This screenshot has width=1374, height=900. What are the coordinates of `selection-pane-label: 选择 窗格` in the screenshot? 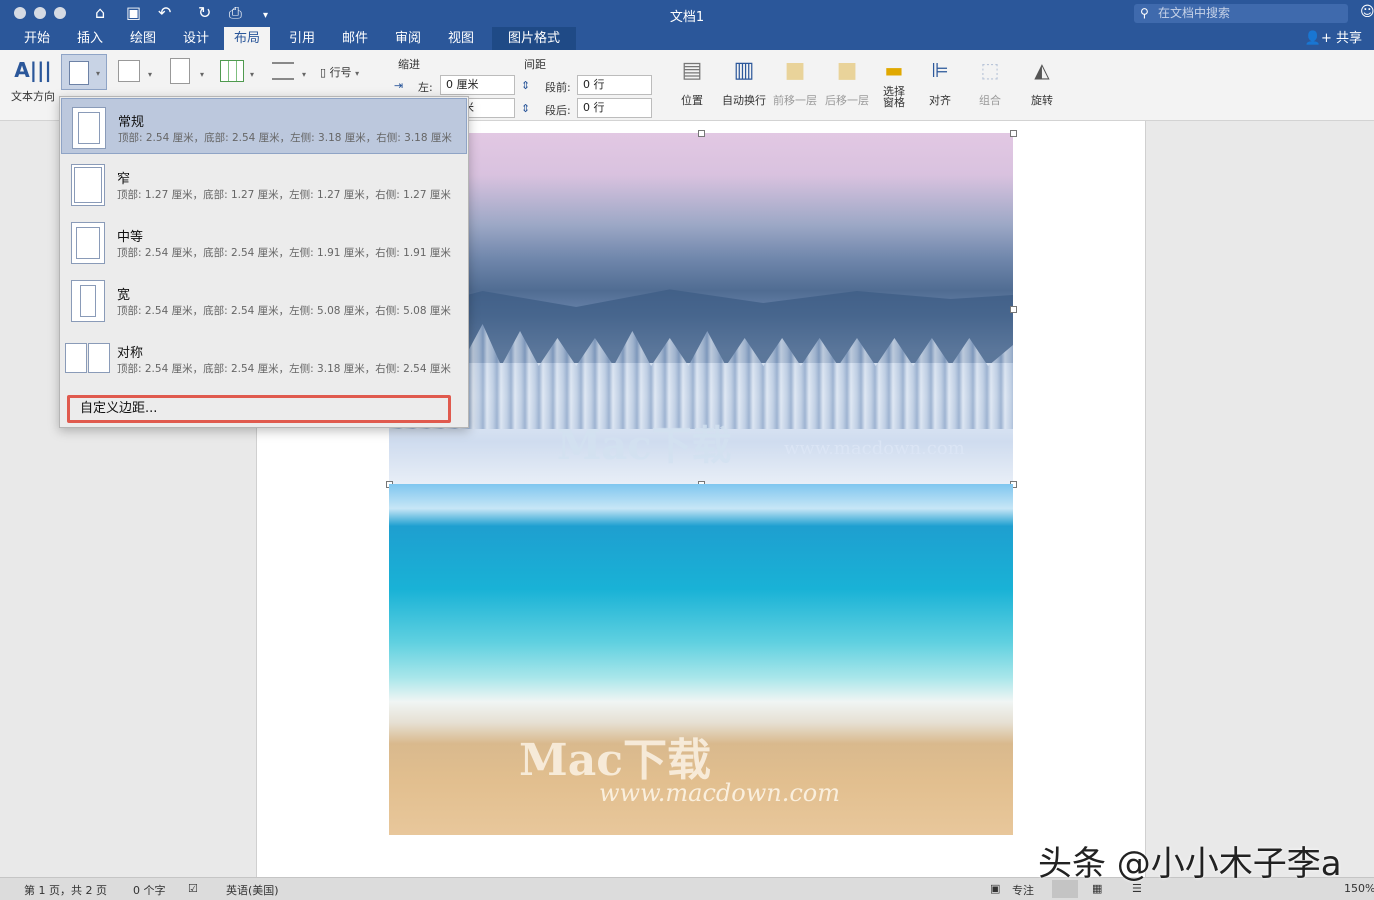 It's located at (894, 97).